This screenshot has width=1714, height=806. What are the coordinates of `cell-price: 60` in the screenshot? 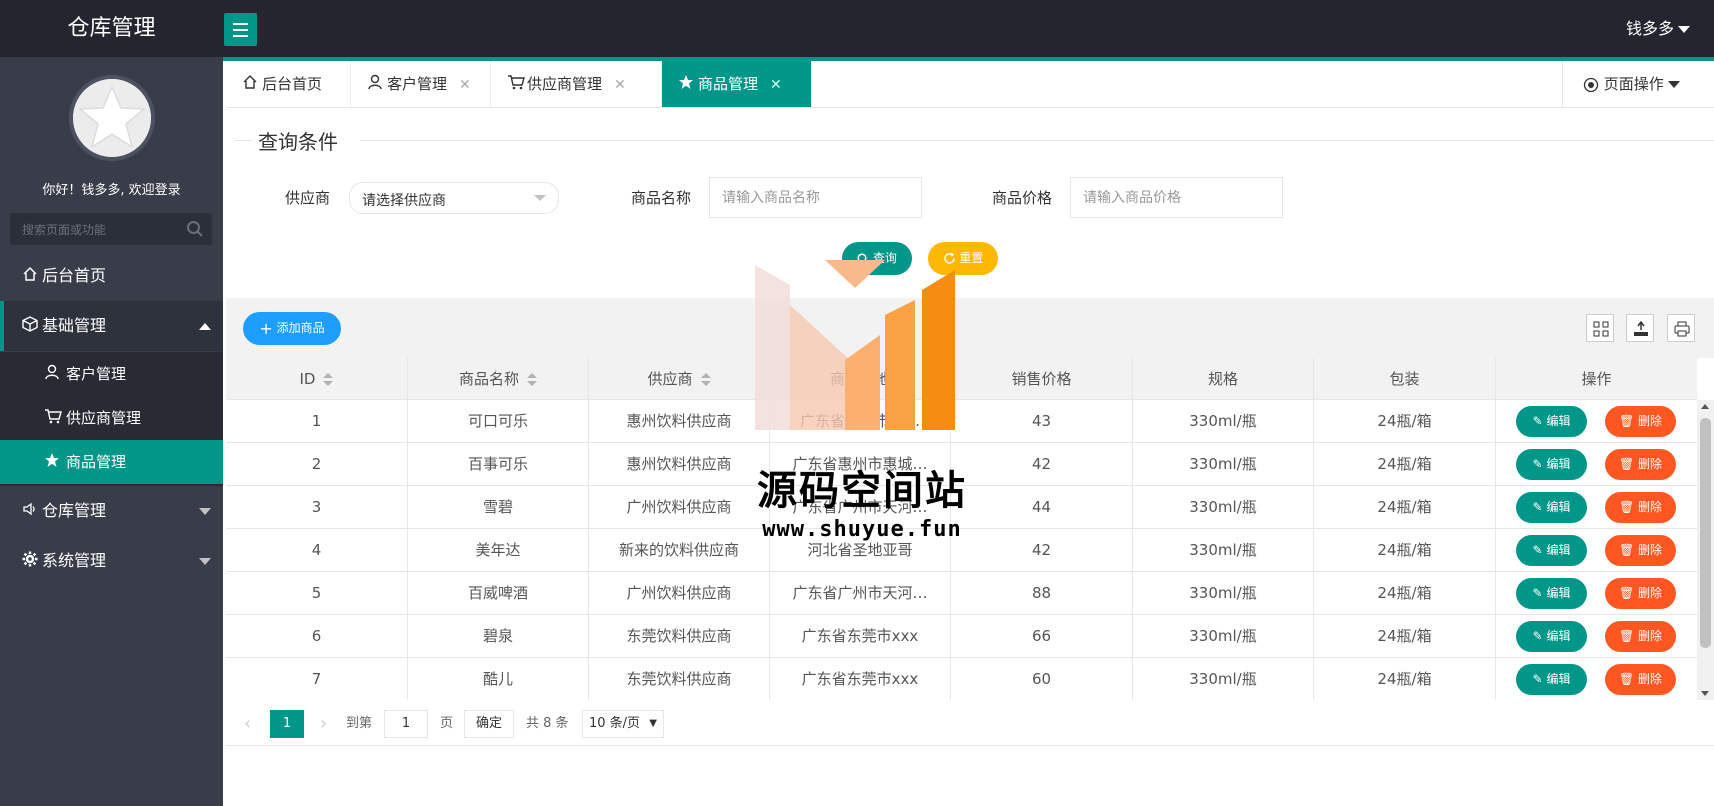 It's located at (1042, 679).